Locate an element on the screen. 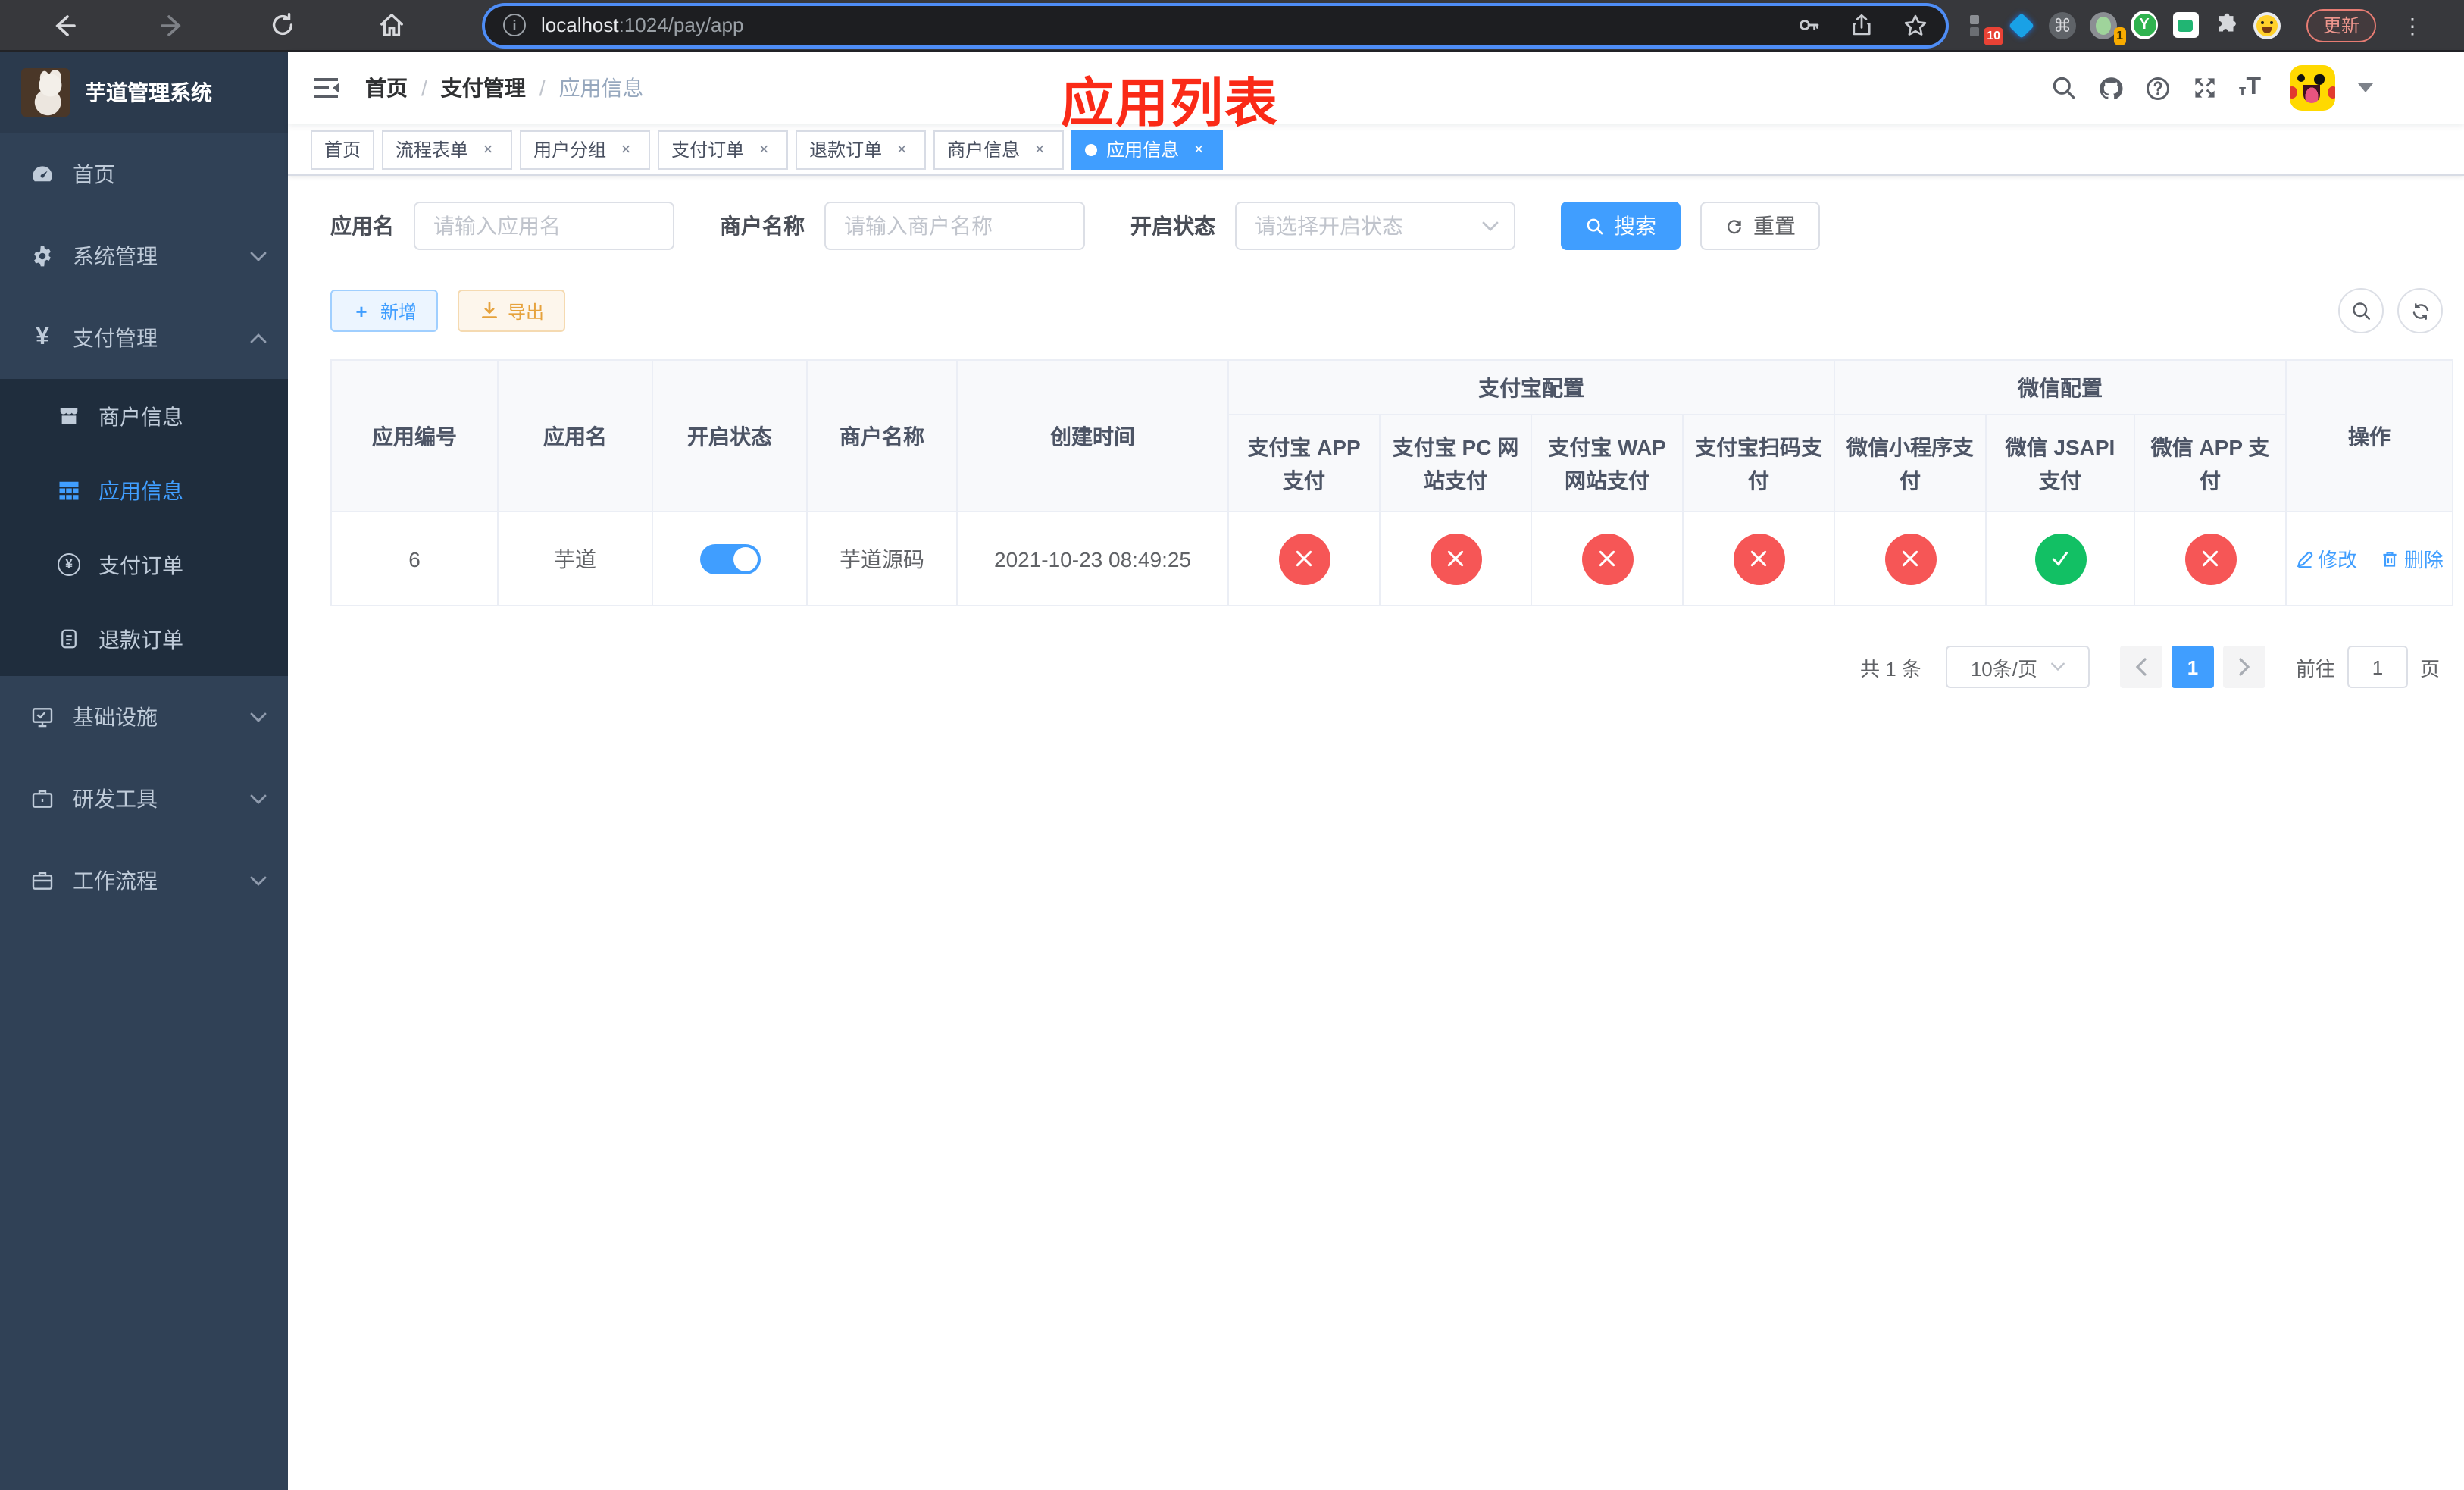 This screenshot has width=2464, height=1490. sidebar-item-refund-order: 退款订单 is located at coordinates (144, 639).